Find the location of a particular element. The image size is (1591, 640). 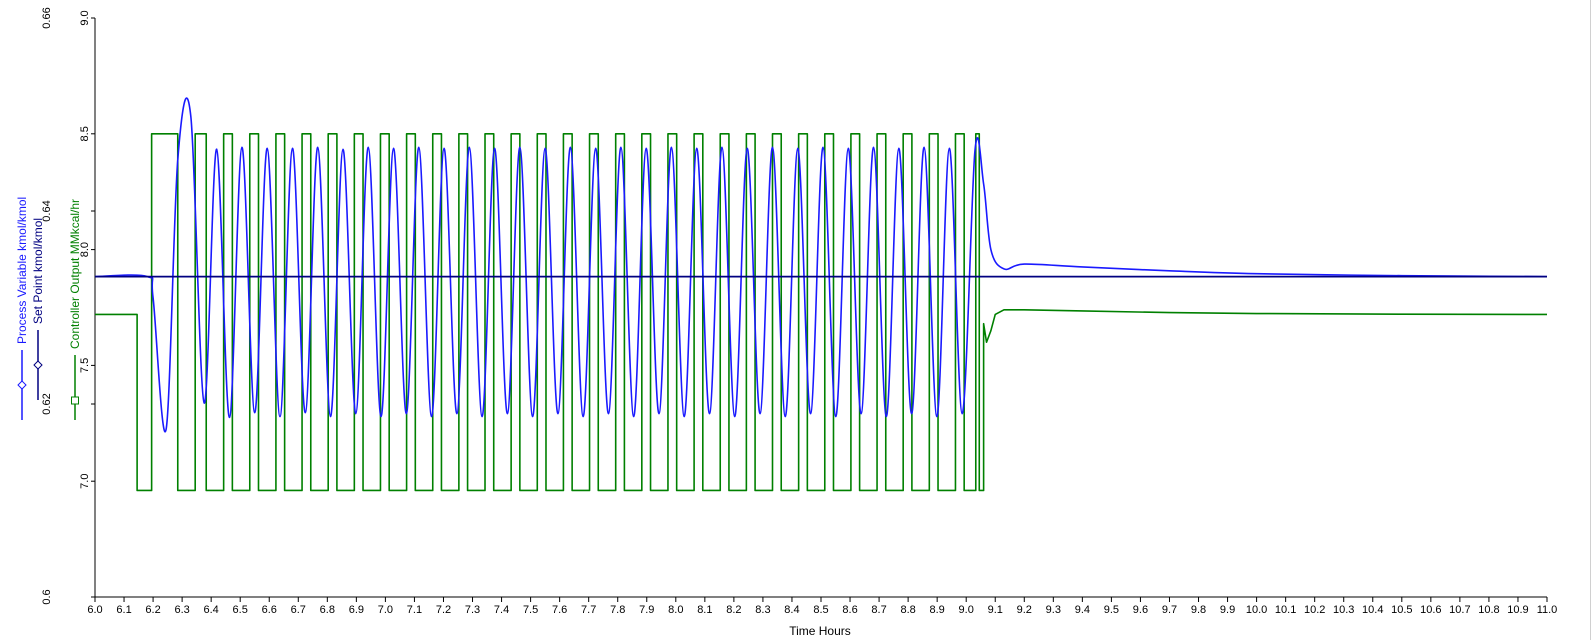

x-axis-title: Time Hours is located at coordinates (820, 631).